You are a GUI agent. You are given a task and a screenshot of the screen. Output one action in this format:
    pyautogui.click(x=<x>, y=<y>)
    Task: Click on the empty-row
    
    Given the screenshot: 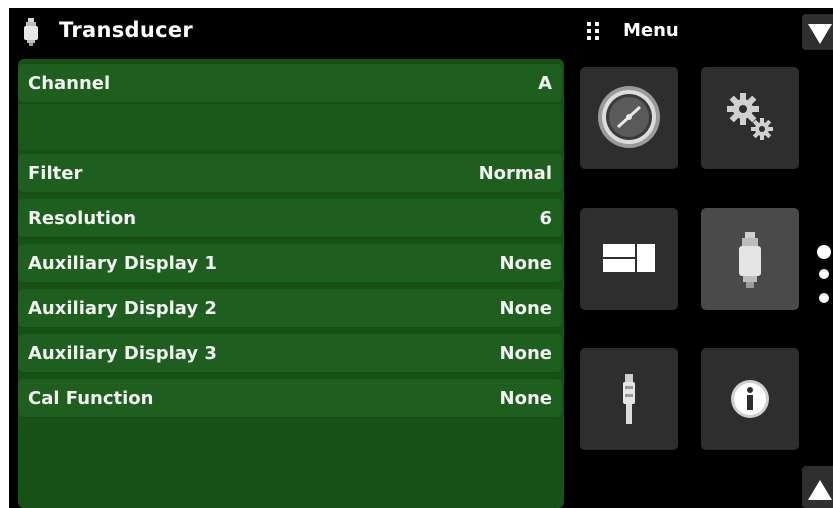 What is the action you would take?
    pyautogui.click(x=290, y=127)
    